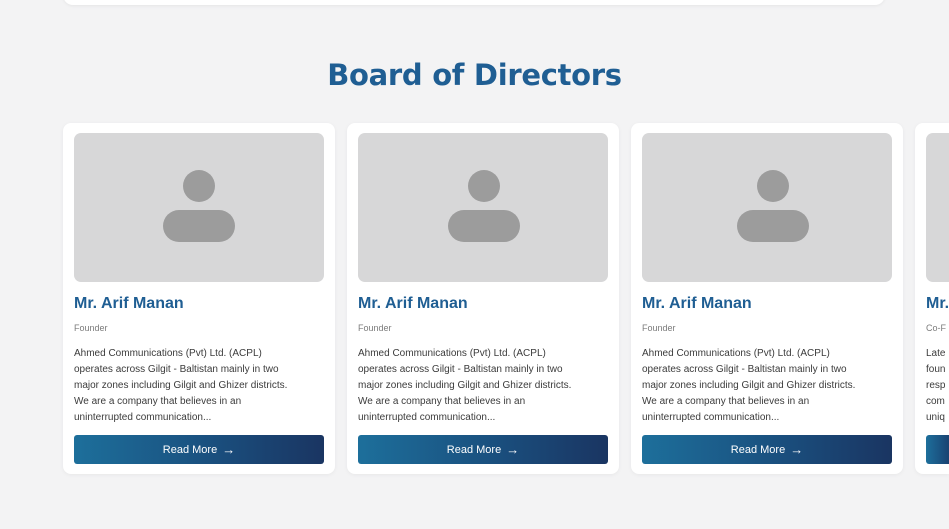 This screenshot has height=529, width=949. I want to click on director-role: Co-F, so click(936, 328).